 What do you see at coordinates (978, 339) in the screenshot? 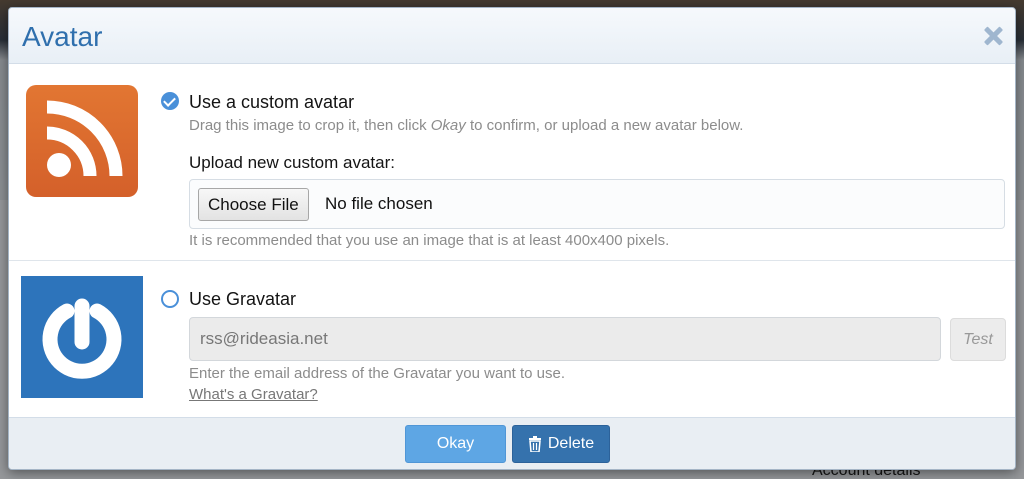
I see `test-button: Test` at bounding box center [978, 339].